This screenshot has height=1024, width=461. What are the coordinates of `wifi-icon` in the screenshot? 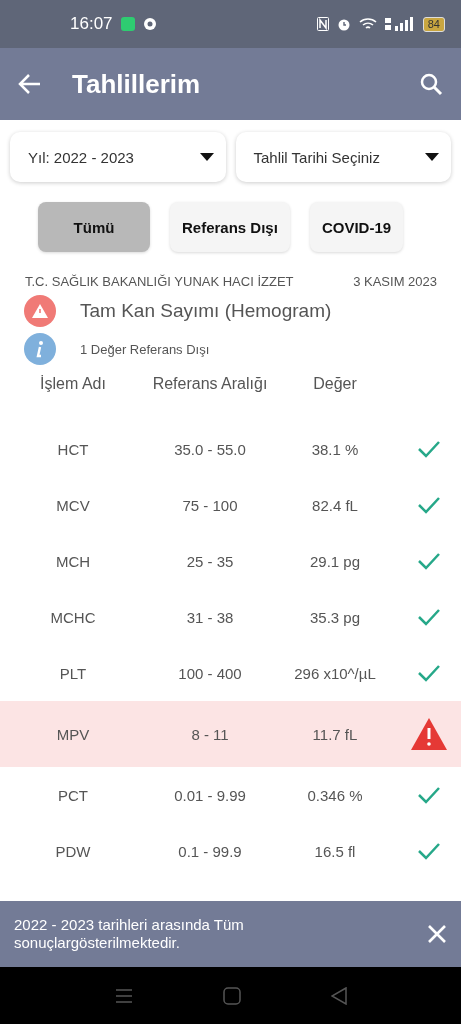 It's located at (367, 24).